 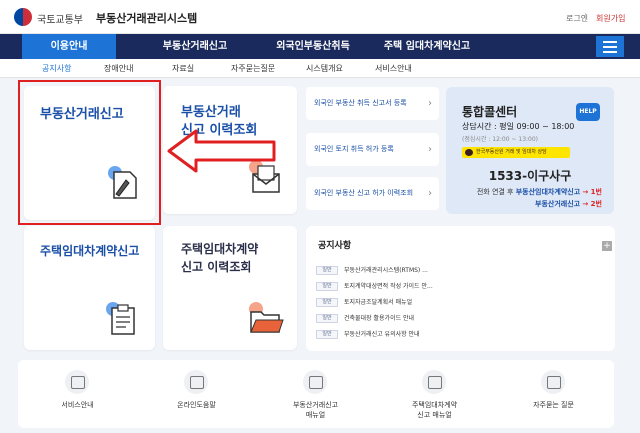 I want to click on system-title: 부동산거래관리시스템, so click(x=146, y=18).